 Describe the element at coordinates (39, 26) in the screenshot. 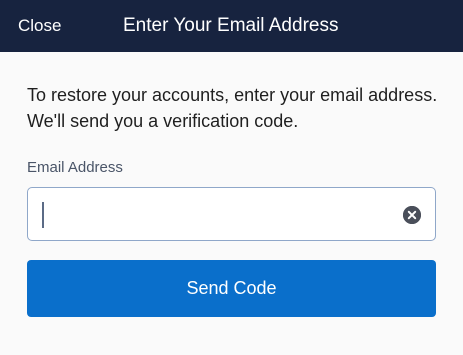

I see `close-button: Close` at that location.